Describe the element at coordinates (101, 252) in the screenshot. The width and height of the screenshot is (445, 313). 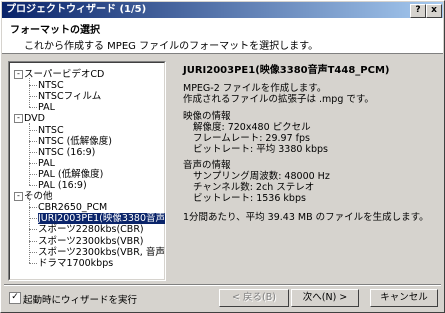
I see `tree-item: スポーツ2300kbs(VBR, 音声PC` at that location.